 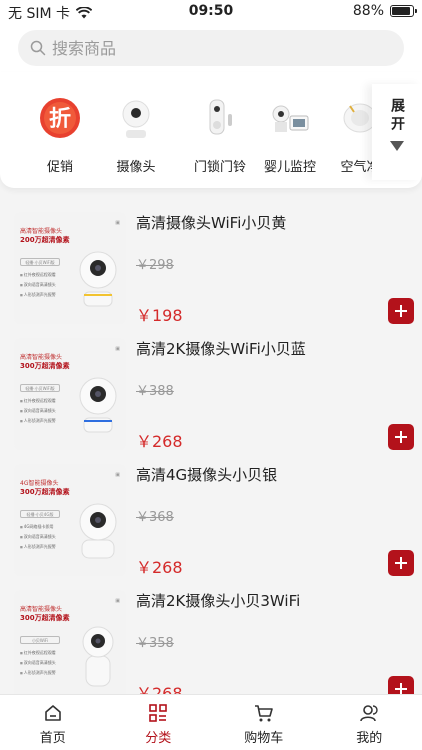 I want to click on original-price: ￥358, so click(x=155, y=643).